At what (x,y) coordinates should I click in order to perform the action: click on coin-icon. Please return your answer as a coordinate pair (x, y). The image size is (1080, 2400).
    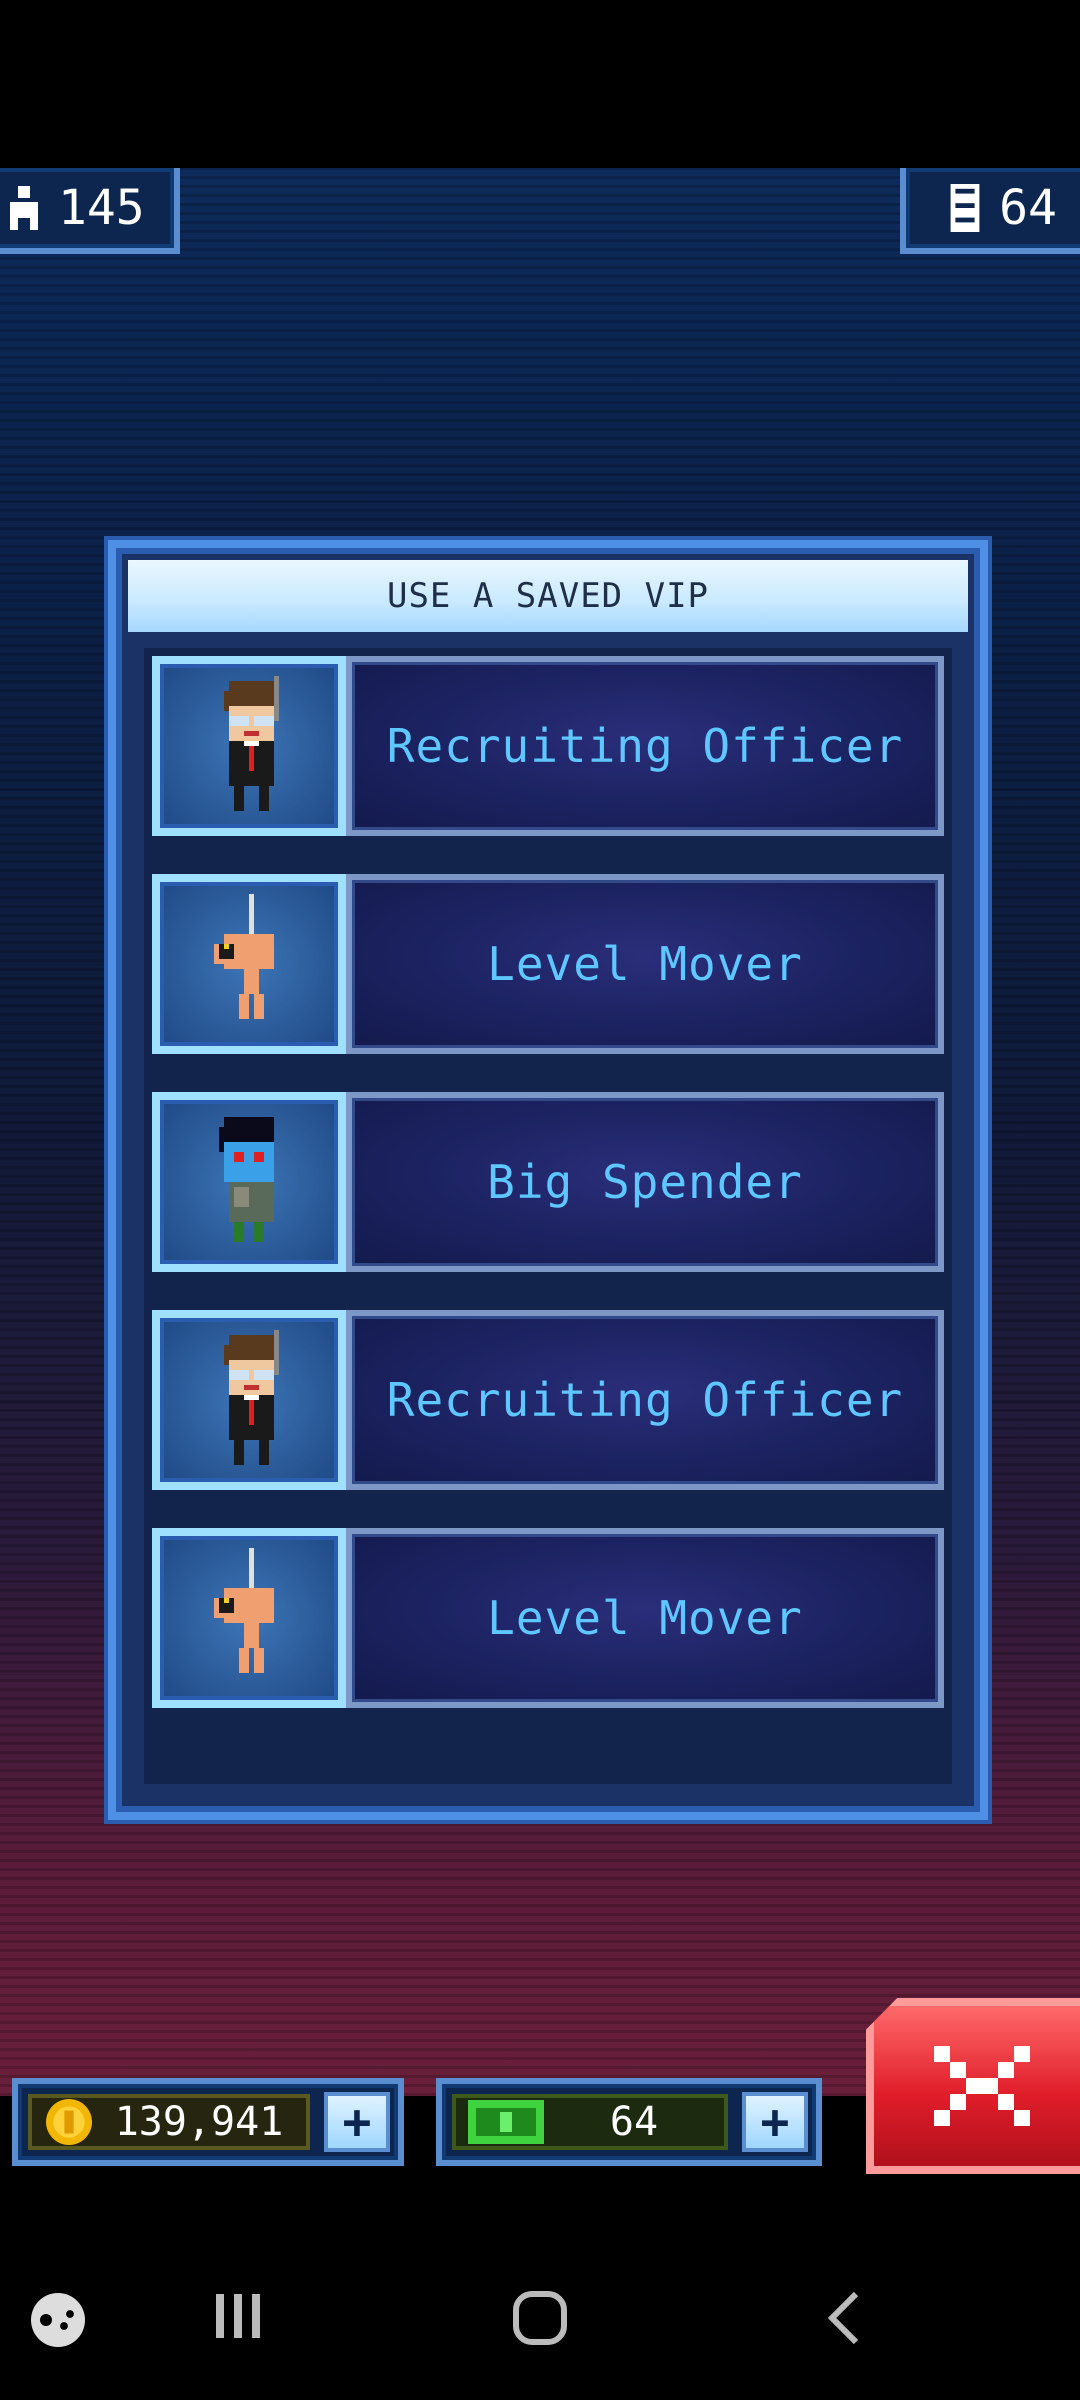
    Looking at the image, I should click on (69, 2122).